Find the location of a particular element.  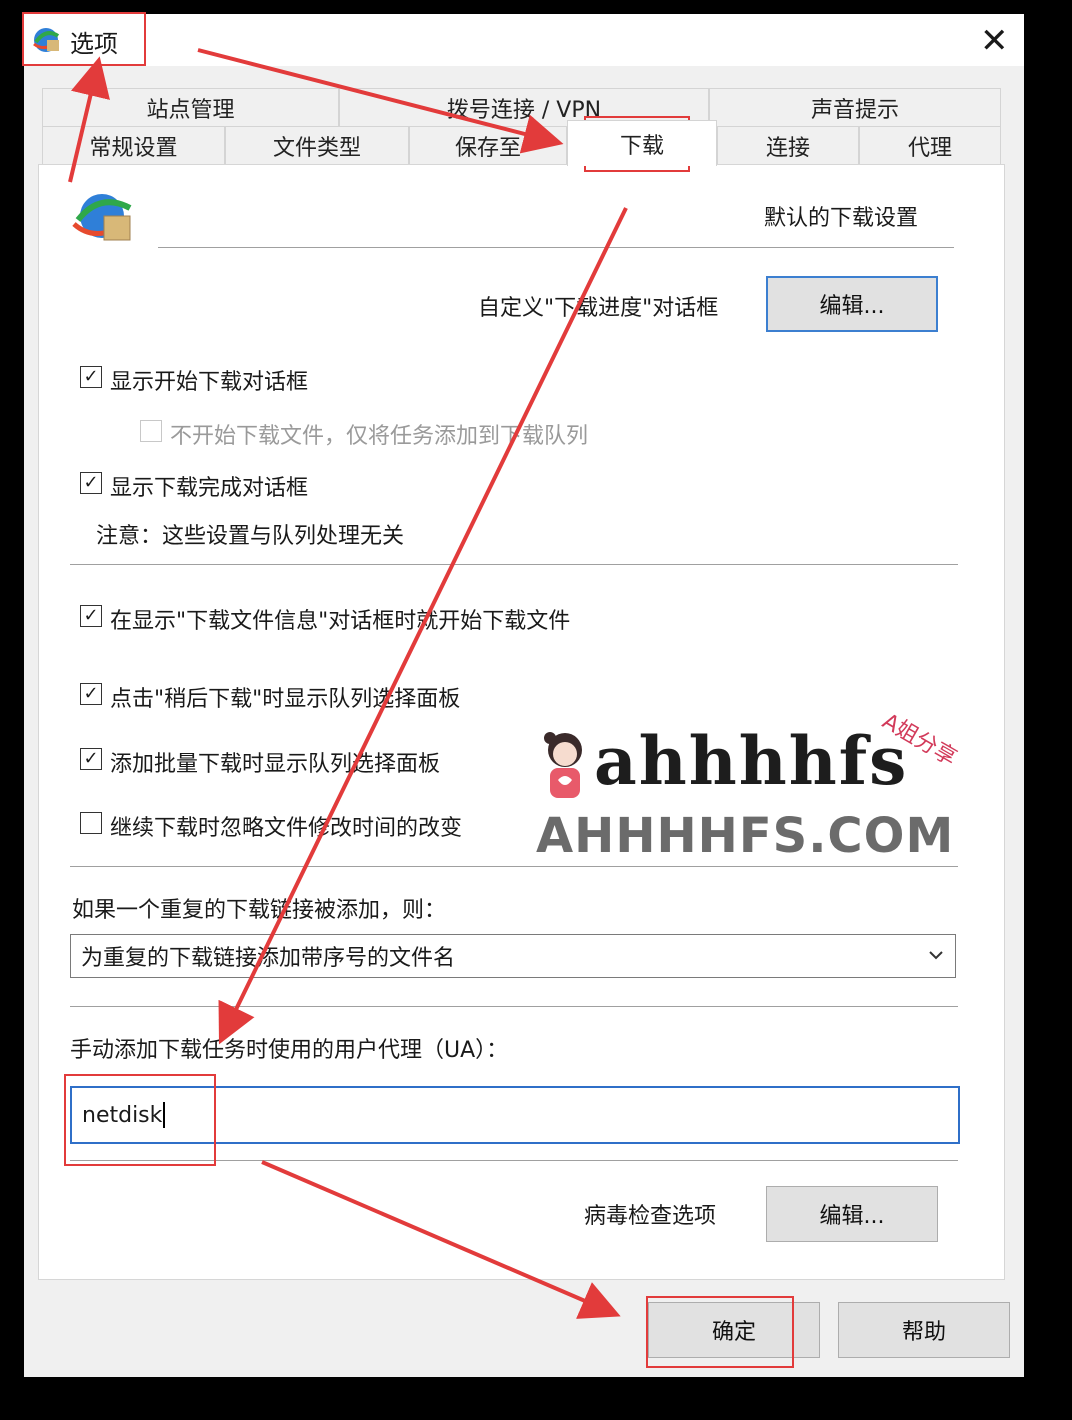

tab-download: 下载 is located at coordinates (642, 143).